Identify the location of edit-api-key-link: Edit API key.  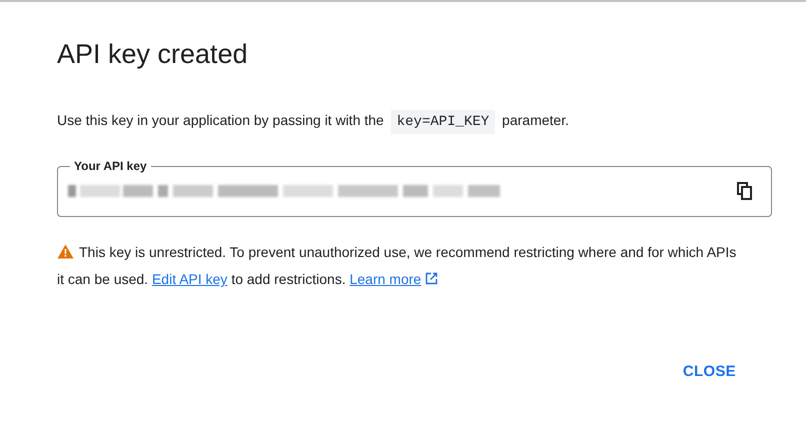
(190, 279).